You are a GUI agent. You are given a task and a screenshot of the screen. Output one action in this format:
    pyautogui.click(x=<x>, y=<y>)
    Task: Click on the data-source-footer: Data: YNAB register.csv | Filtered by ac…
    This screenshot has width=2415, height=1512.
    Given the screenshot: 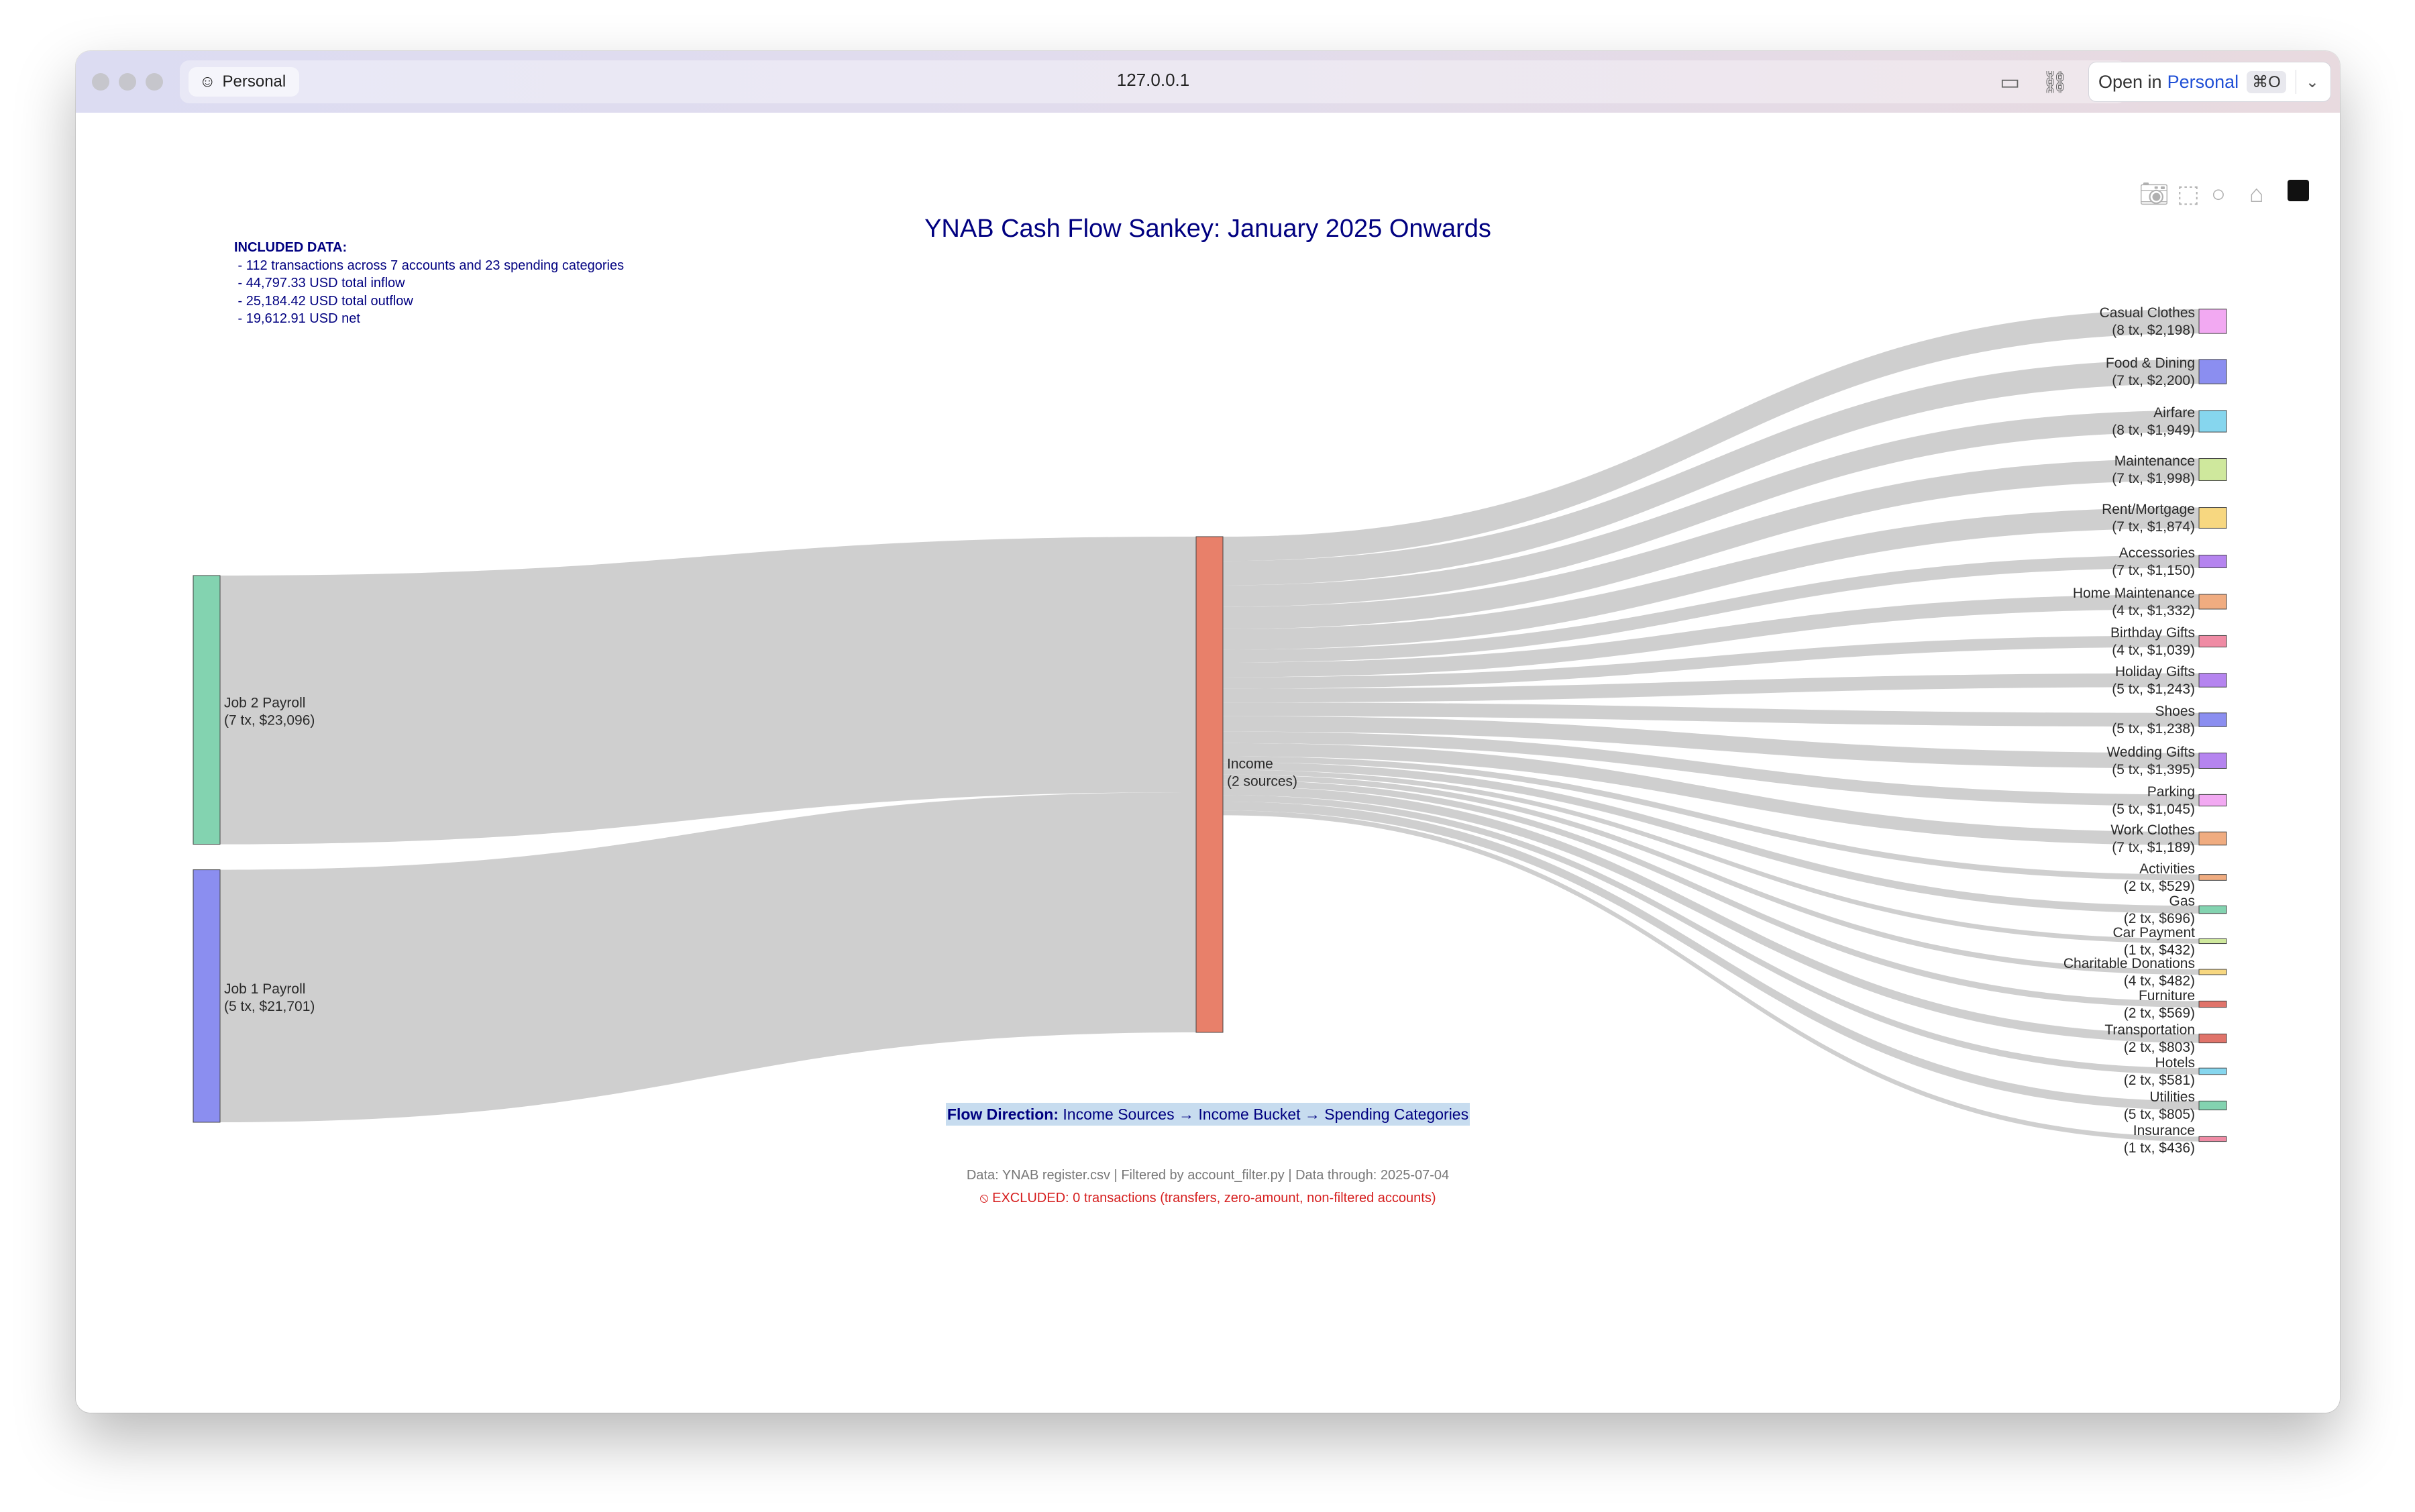 What is the action you would take?
    pyautogui.click(x=1208, y=1175)
    